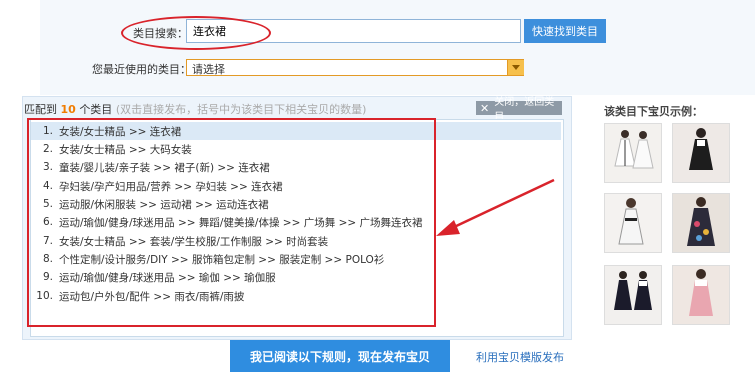  I want to click on find-category-button: 快速找到类目, so click(565, 31).